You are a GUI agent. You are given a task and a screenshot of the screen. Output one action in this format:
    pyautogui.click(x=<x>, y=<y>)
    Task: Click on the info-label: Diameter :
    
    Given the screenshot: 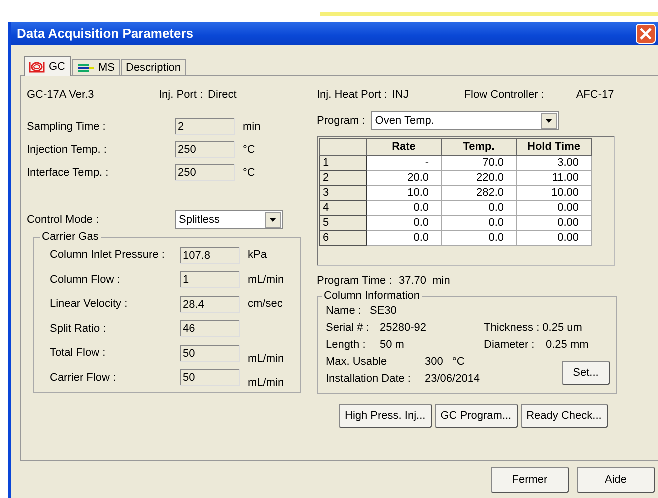 What is the action you would take?
    pyautogui.click(x=510, y=344)
    